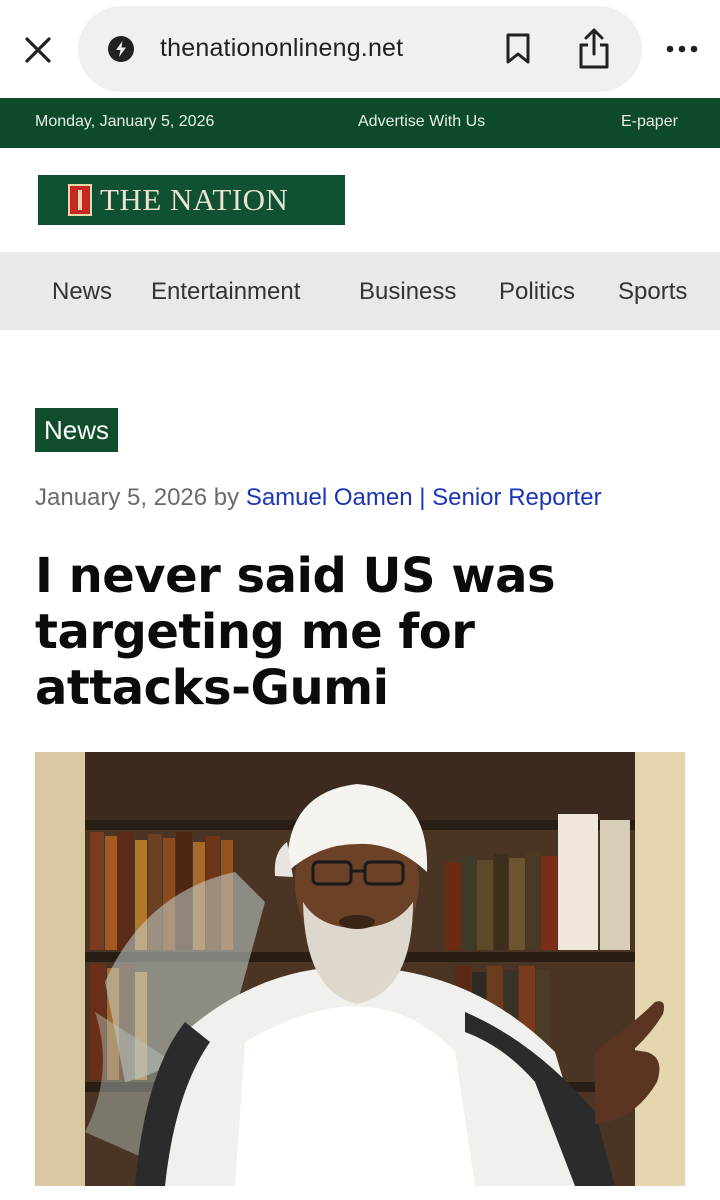 This screenshot has width=720, height=1200. Describe the element at coordinates (360, 200) in the screenshot. I see `header-logo-area: THE NATION` at that location.